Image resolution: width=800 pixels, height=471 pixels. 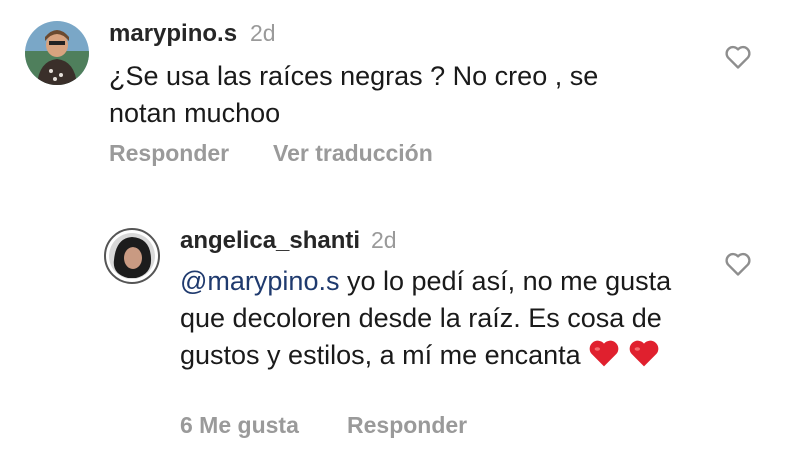 What do you see at coordinates (353, 153) in the screenshot?
I see `translate-button: Ver traducción` at bounding box center [353, 153].